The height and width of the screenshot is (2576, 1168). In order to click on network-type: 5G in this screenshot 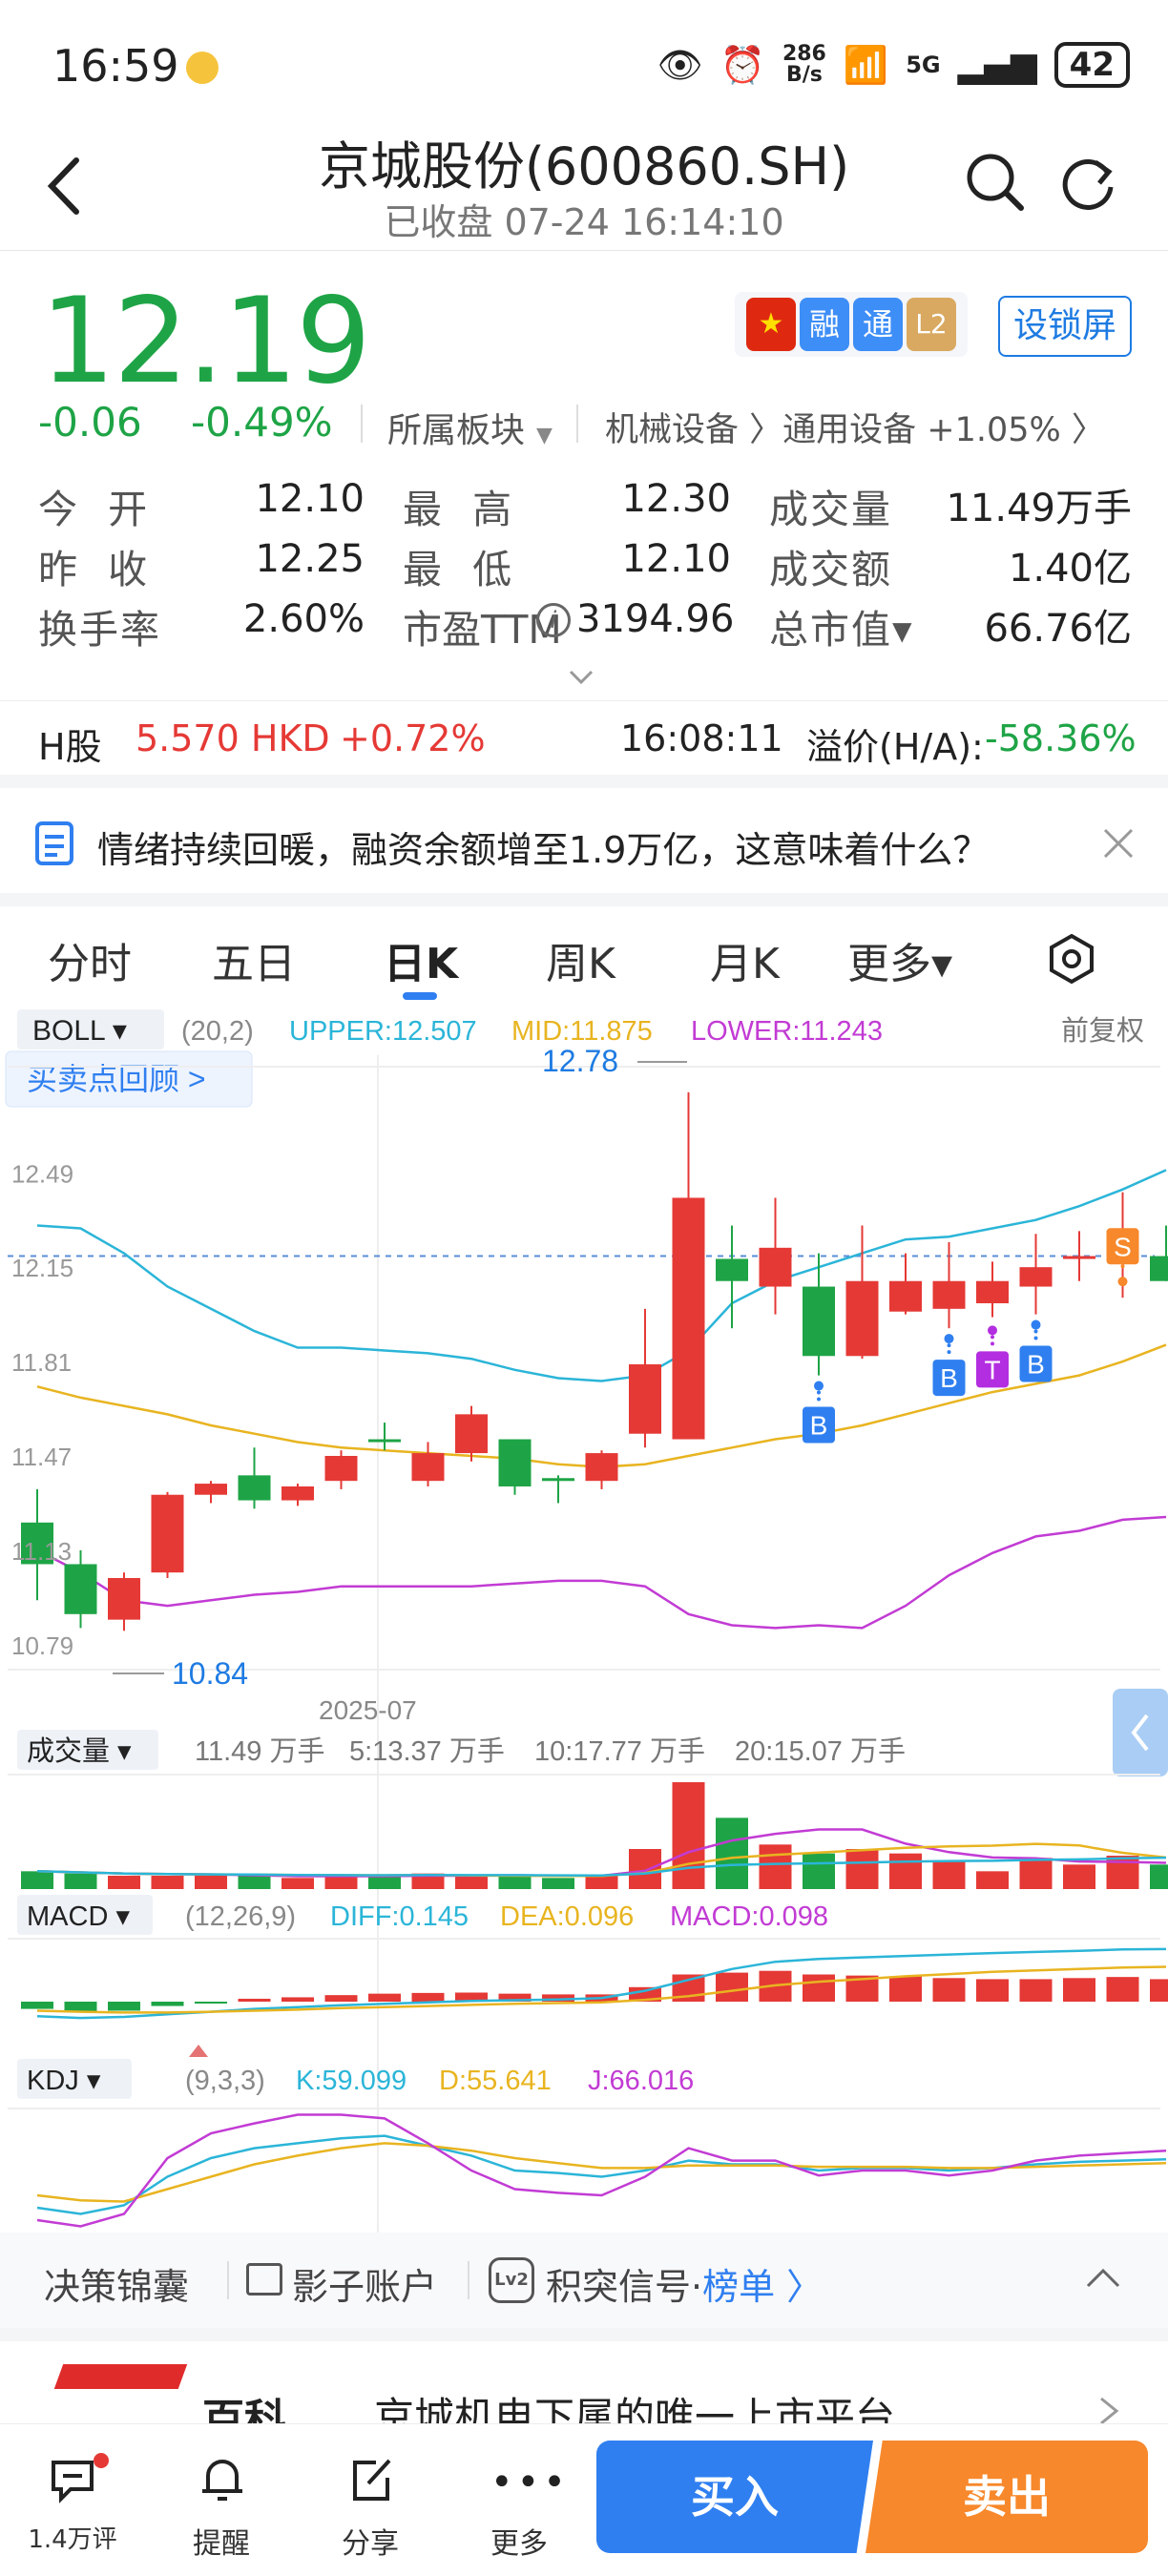, I will do `click(923, 65)`.